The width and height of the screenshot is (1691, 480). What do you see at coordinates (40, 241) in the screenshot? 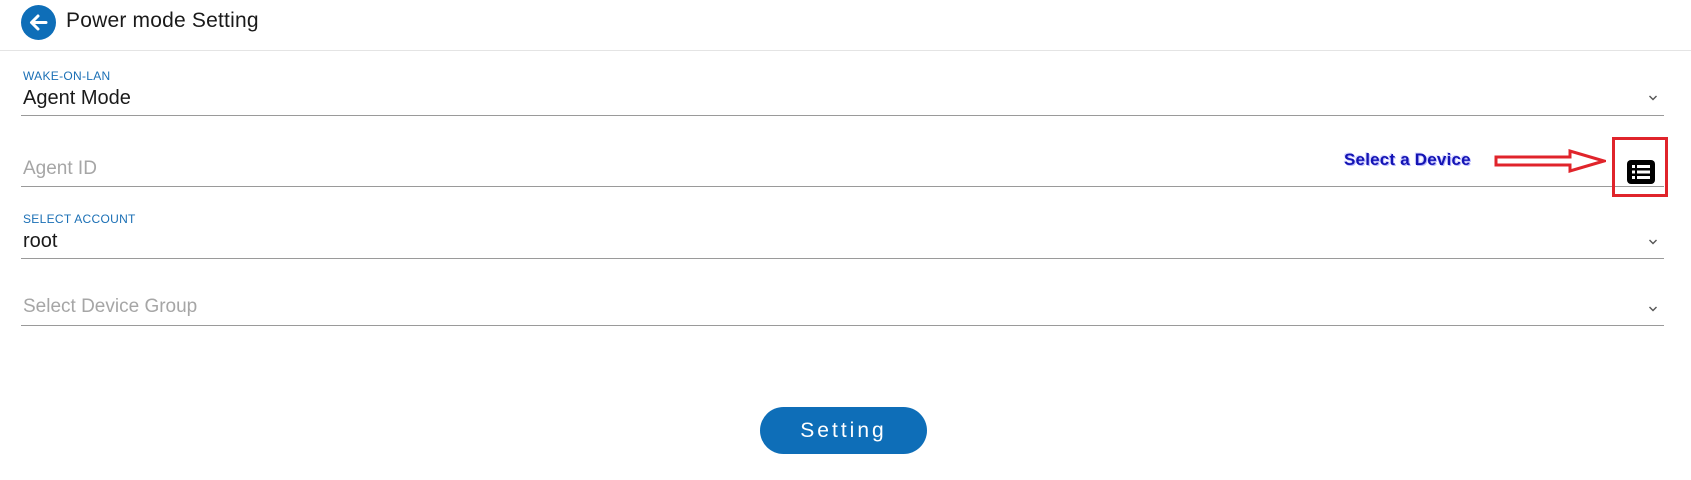
I see `select-account-value: root` at bounding box center [40, 241].